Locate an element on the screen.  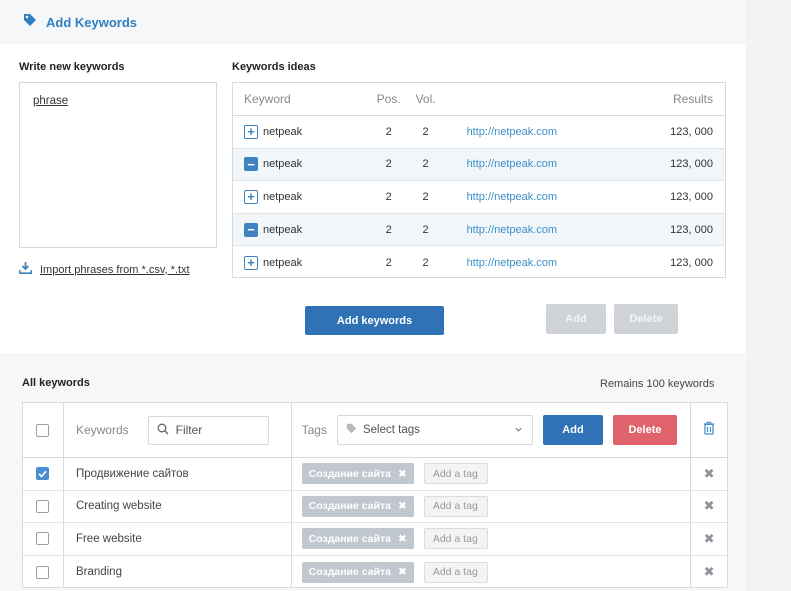
top-band: Add Keywords is located at coordinates (373, 22).